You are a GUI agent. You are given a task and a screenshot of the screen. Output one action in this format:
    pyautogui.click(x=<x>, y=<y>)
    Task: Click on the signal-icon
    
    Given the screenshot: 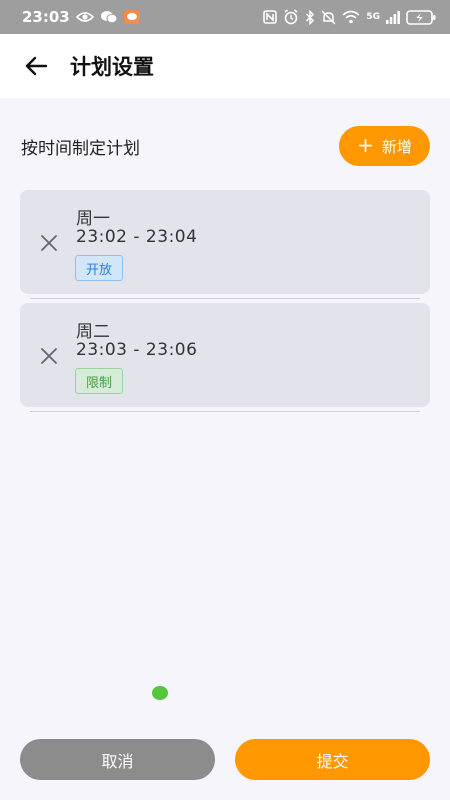 What is the action you would take?
    pyautogui.click(x=393, y=17)
    